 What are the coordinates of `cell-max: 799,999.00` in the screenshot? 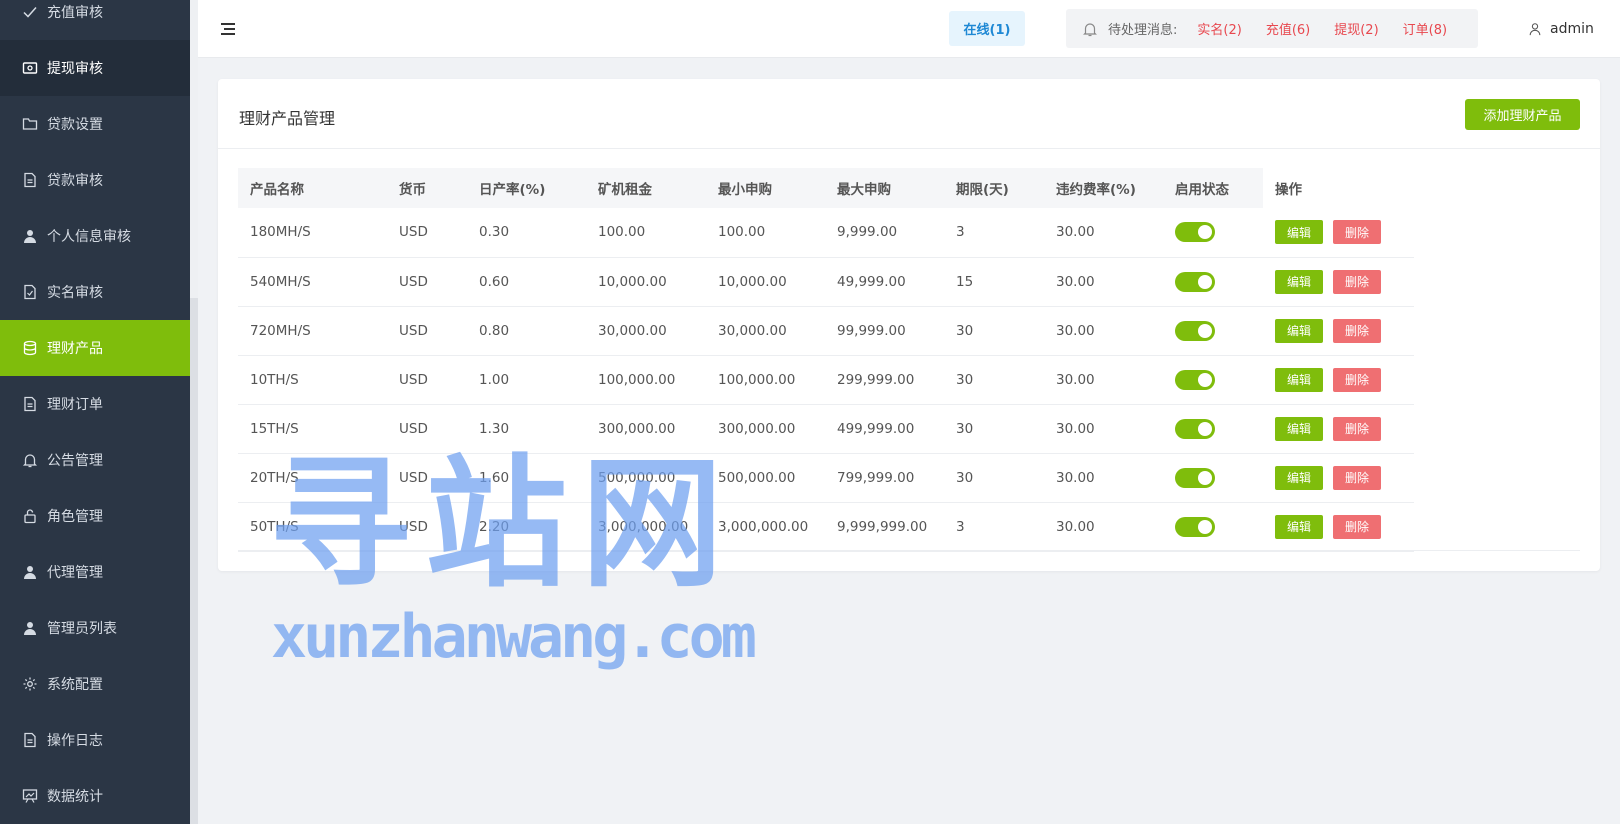 It's located at (884, 478).